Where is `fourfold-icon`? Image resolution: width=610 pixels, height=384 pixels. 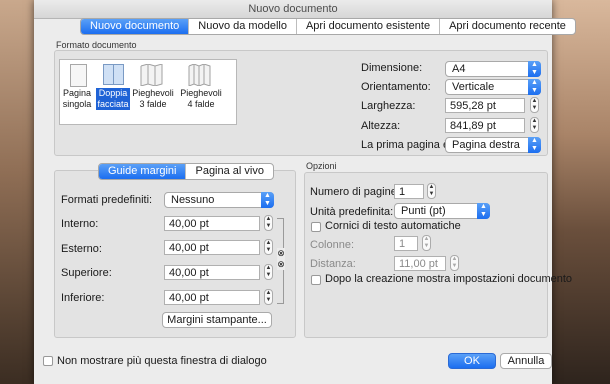
fourfold-icon is located at coordinates (199, 75).